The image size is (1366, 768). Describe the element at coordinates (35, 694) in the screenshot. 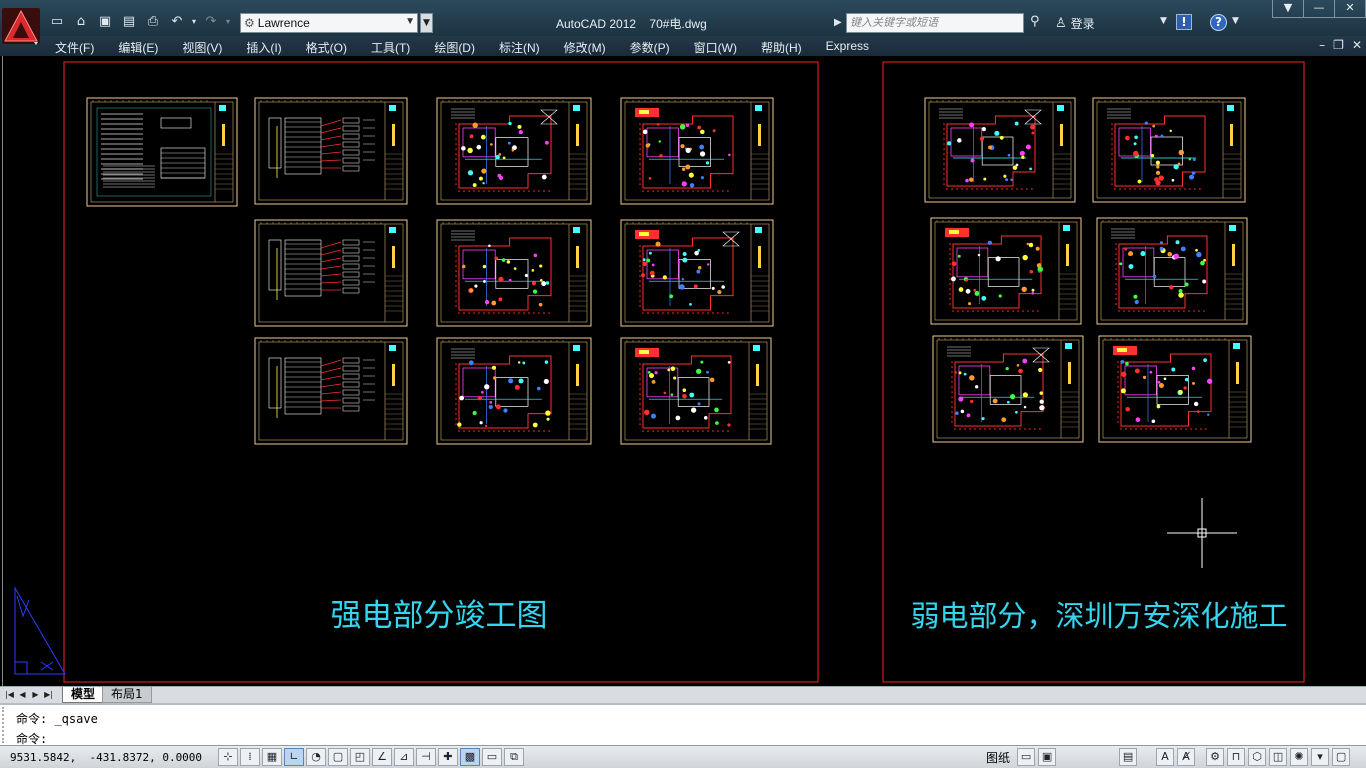

I see `next-tab-icon: ▶` at that location.